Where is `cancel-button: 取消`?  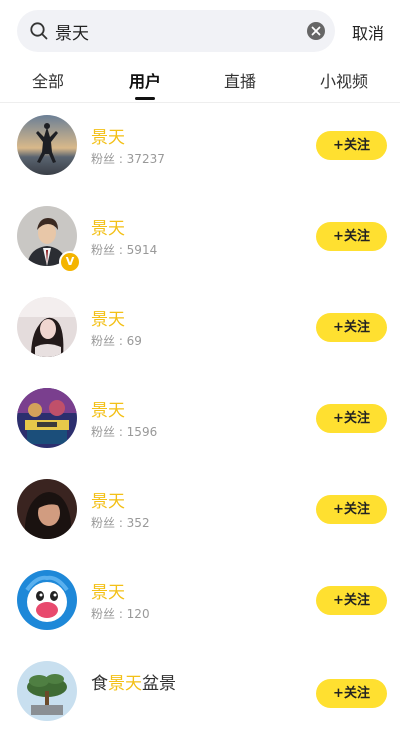 cancel-button: 取消 is located at coordinates (368, 32).